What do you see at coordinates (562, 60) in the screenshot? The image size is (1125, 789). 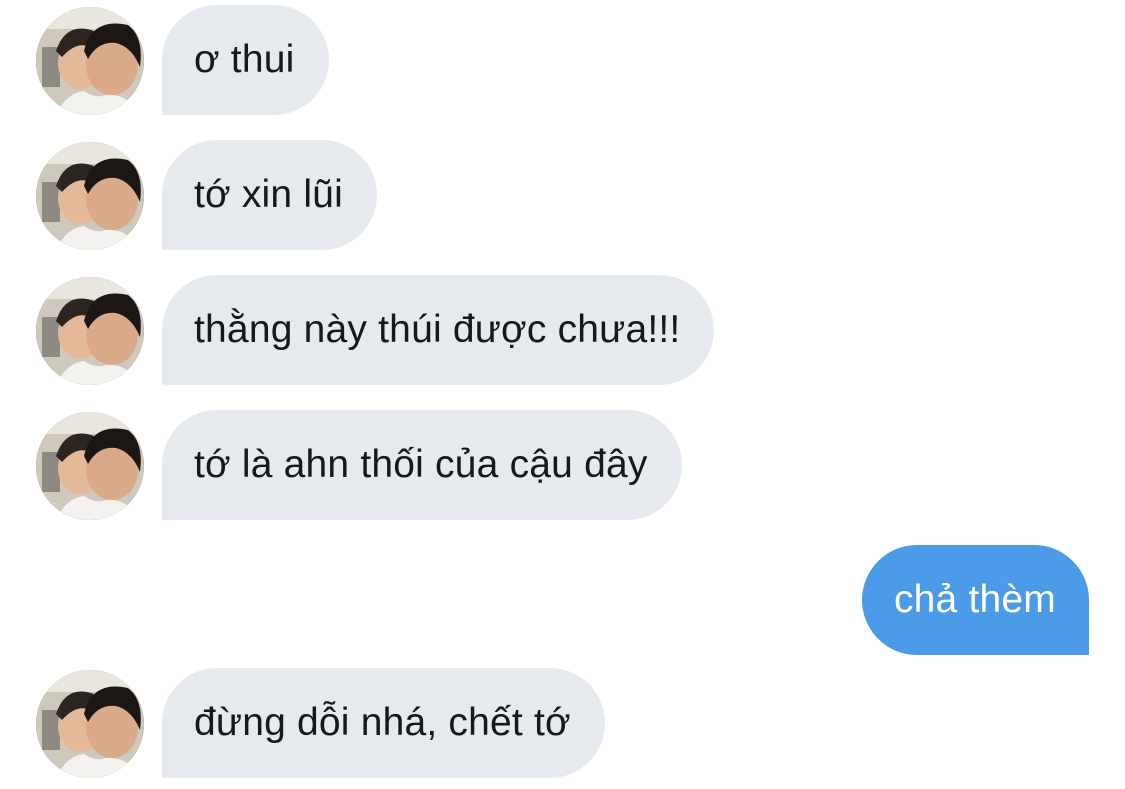 I see `message-row: ơ thui` at bounding box center [562, 60].